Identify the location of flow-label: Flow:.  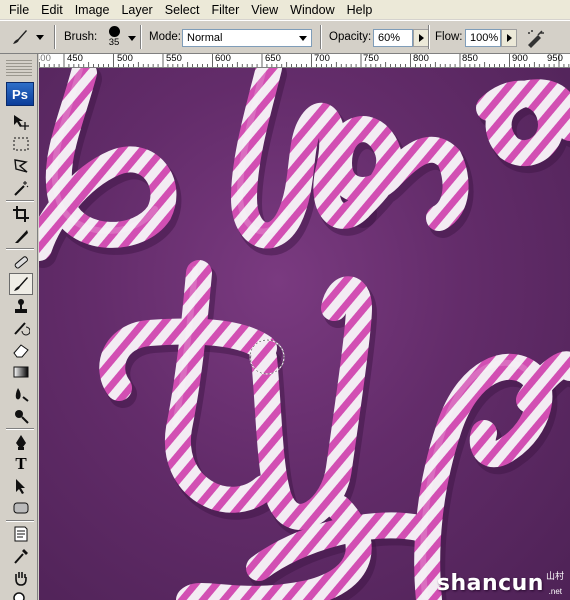
(449, 37).